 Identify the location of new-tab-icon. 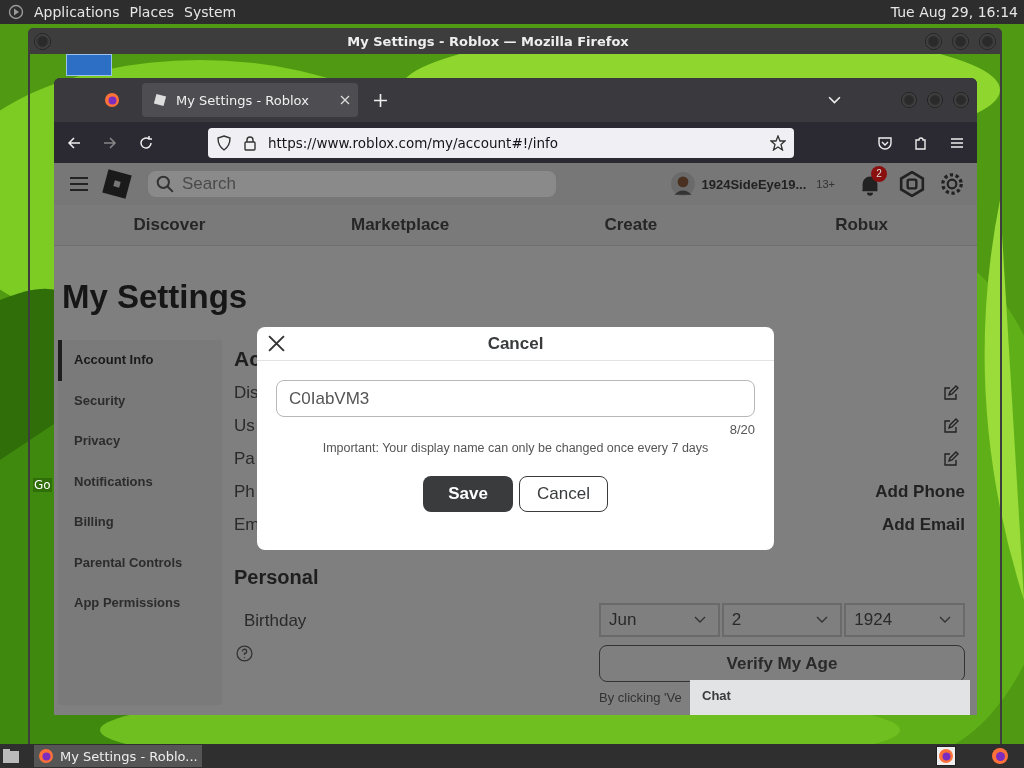
(380, 100).